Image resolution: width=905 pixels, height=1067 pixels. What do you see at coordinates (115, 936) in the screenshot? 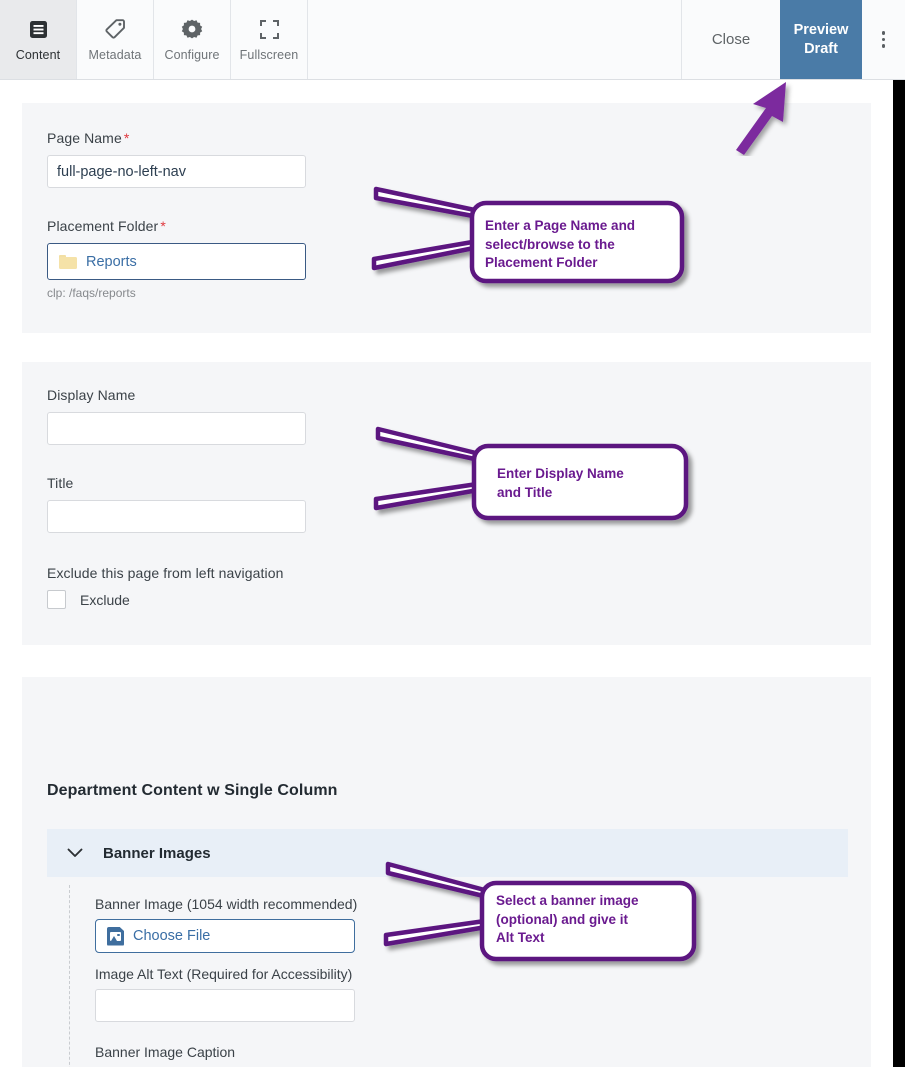
I see `image-file-icon` at bounding box center [115, 936].